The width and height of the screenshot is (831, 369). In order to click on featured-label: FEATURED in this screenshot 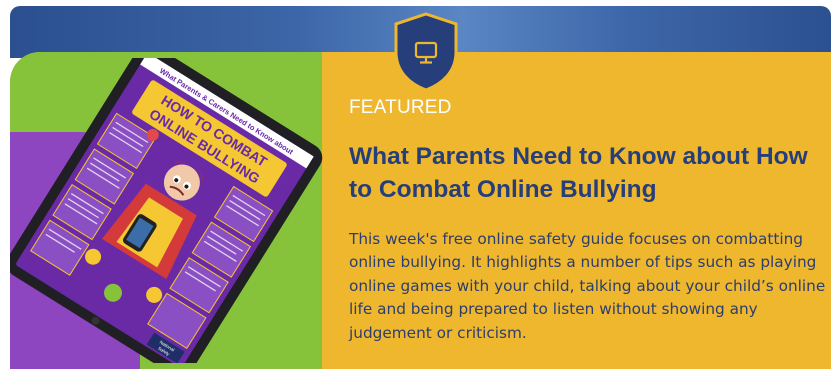, I will do `click(400, 107)`.